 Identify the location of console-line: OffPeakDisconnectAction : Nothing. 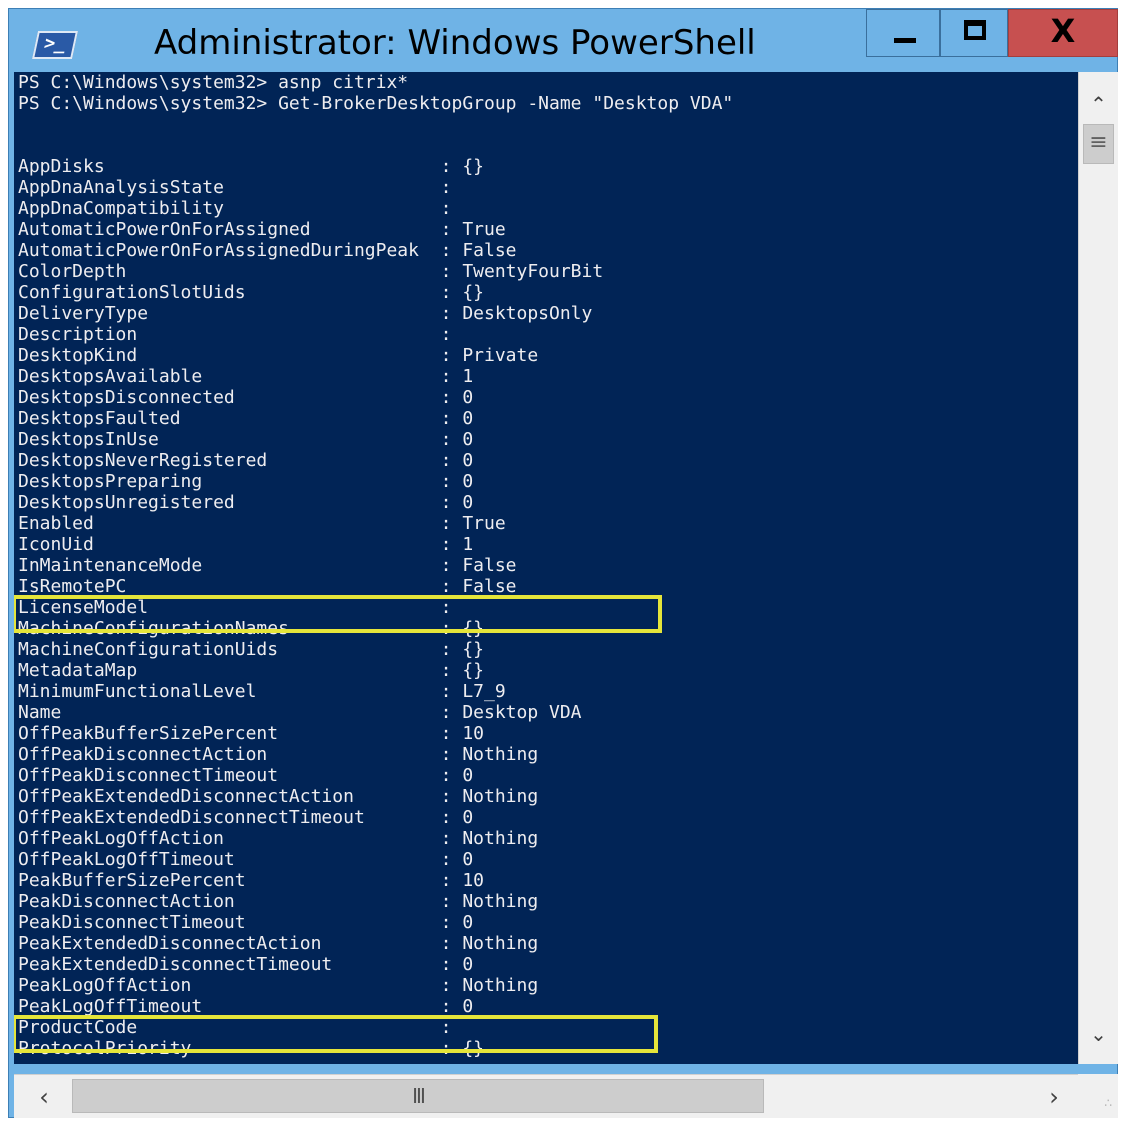
(278, 754).